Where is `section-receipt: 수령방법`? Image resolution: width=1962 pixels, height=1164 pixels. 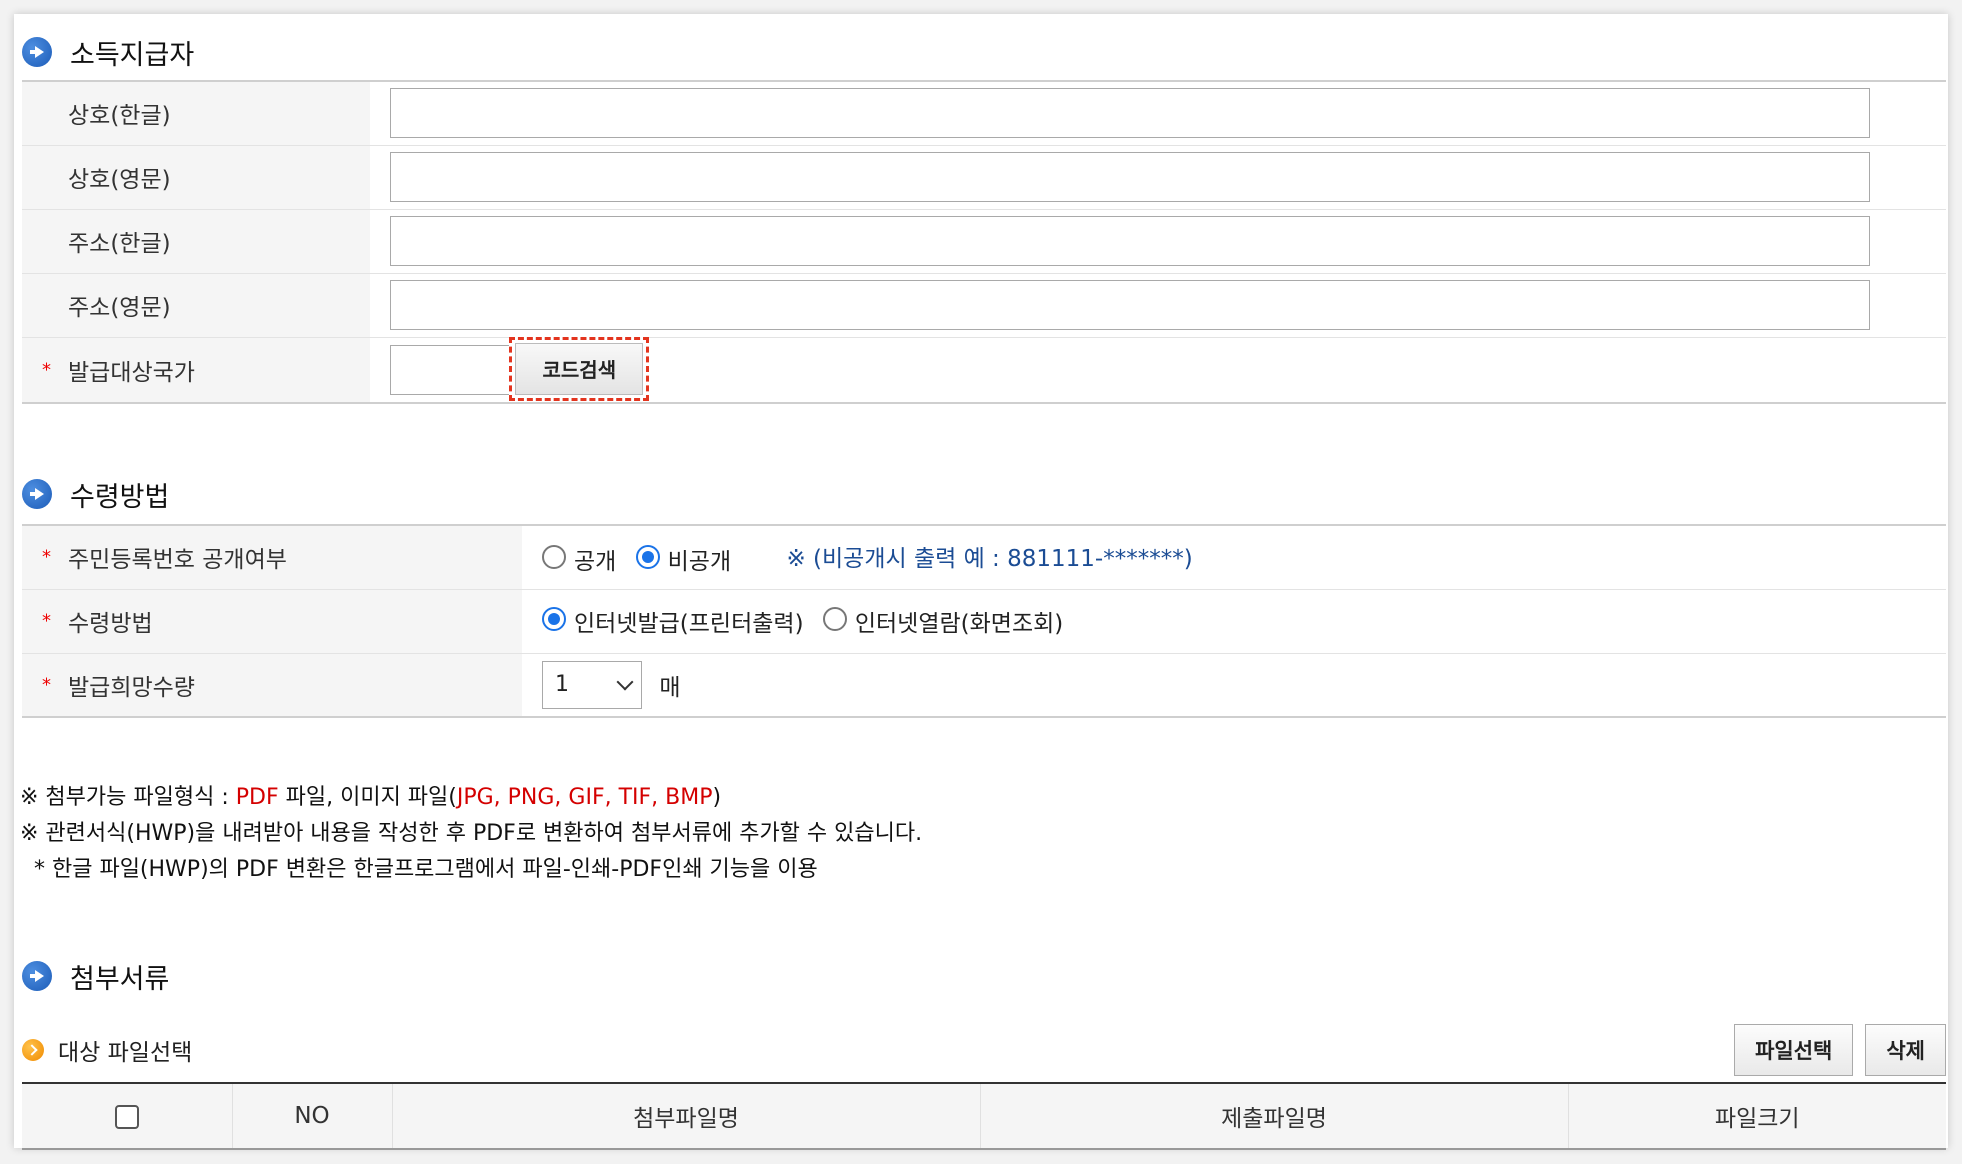 section-receipt: 수령방법 is located at coordinates (95, 494).